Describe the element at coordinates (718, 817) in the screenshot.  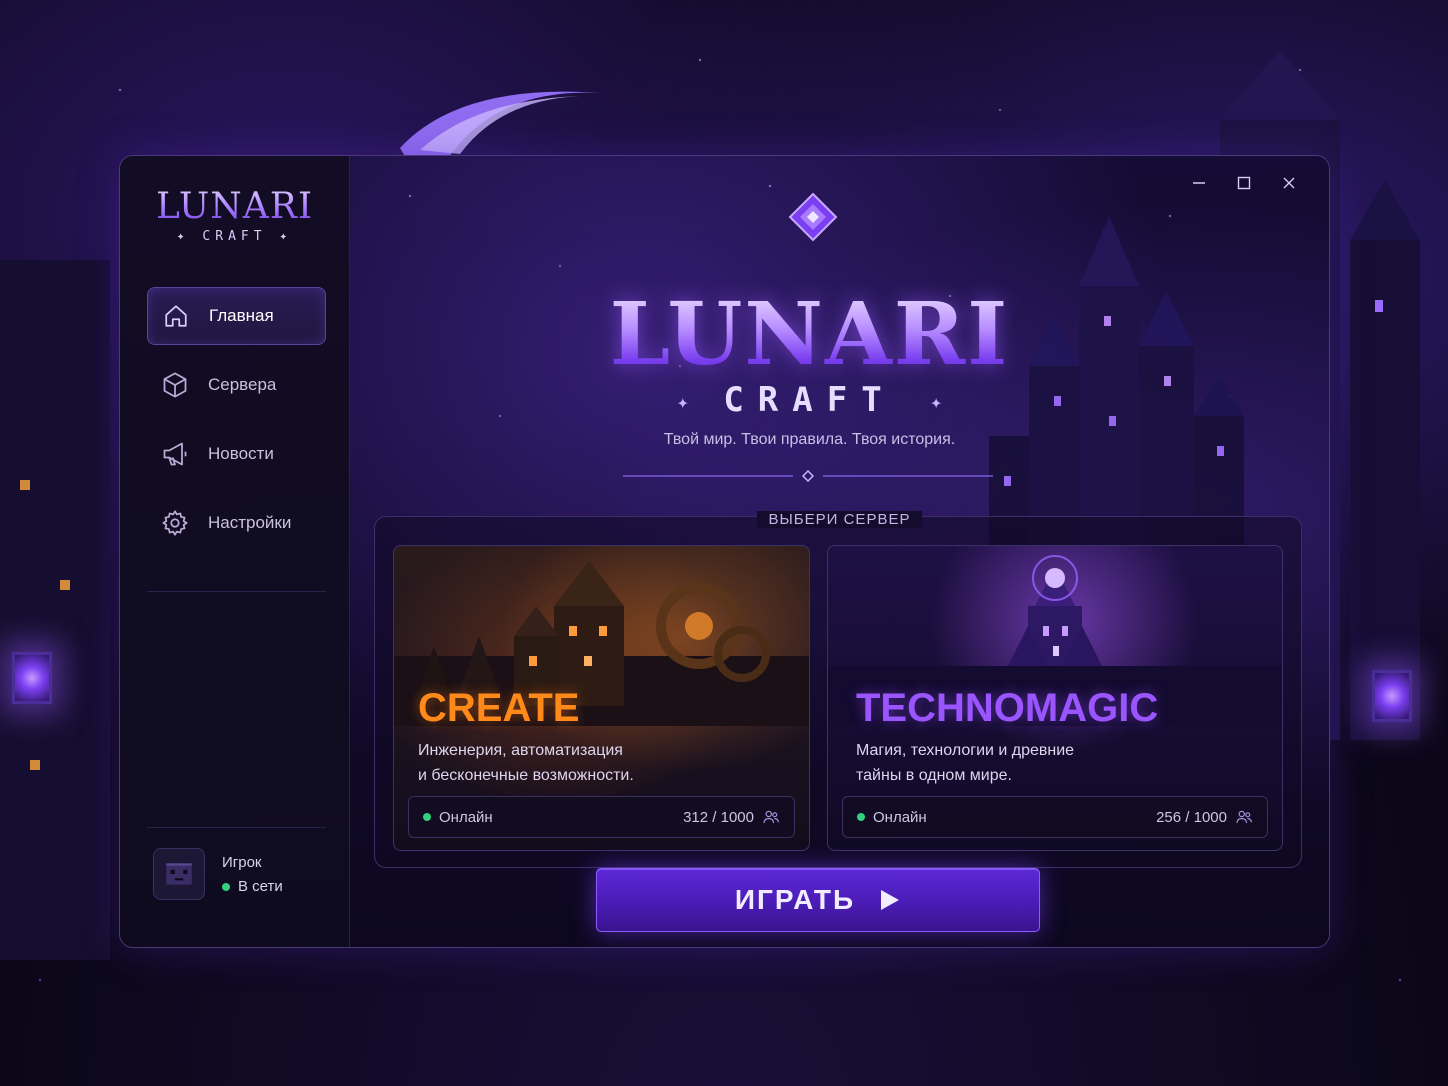
I see `player-count-value: 312 / 1000` at that location.